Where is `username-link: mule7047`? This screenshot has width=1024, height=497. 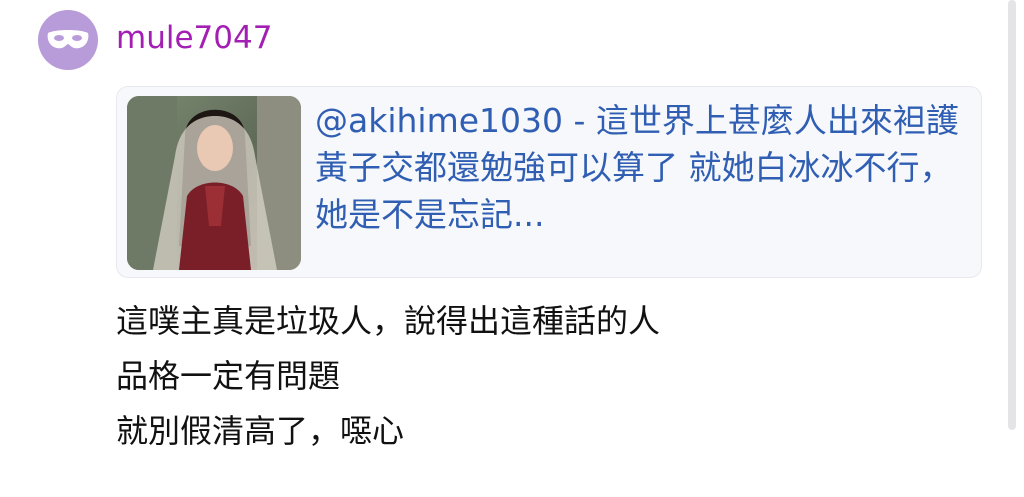 username-link: mule7047 is located at coordinates (194, 38).